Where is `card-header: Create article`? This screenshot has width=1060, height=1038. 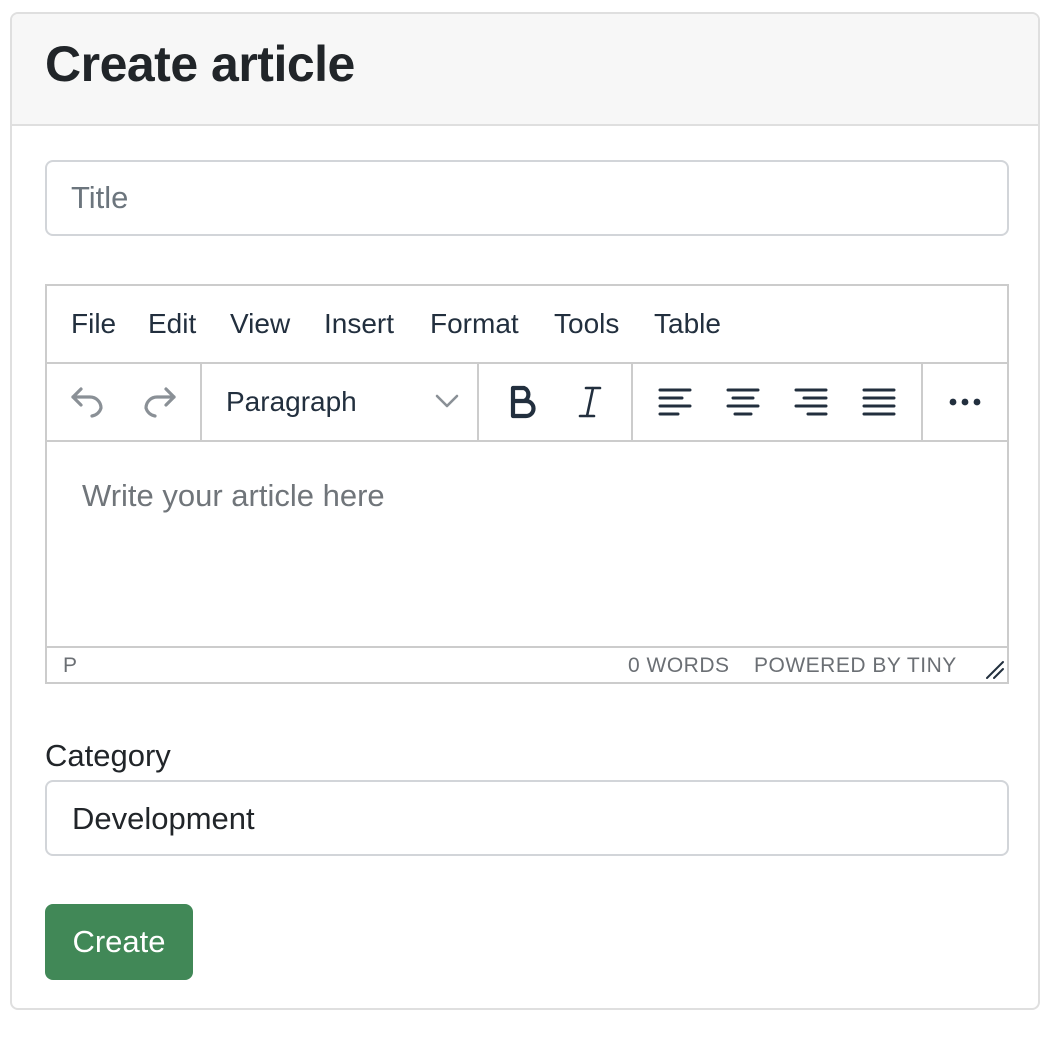 card-header: Create article is located at coordinates (525, 70).